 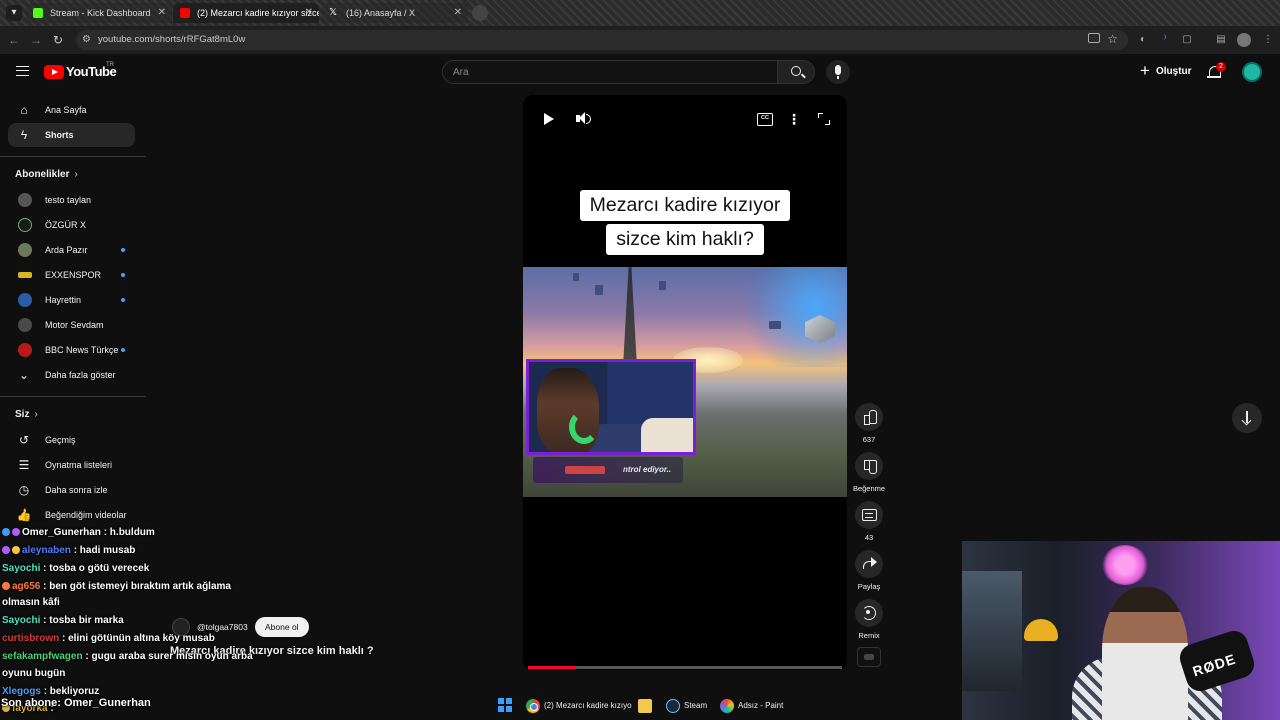 What do you see at coordinates (36, 40) in the screenshot?
I see `forward-icon: →` at bounding box center [36, 40].